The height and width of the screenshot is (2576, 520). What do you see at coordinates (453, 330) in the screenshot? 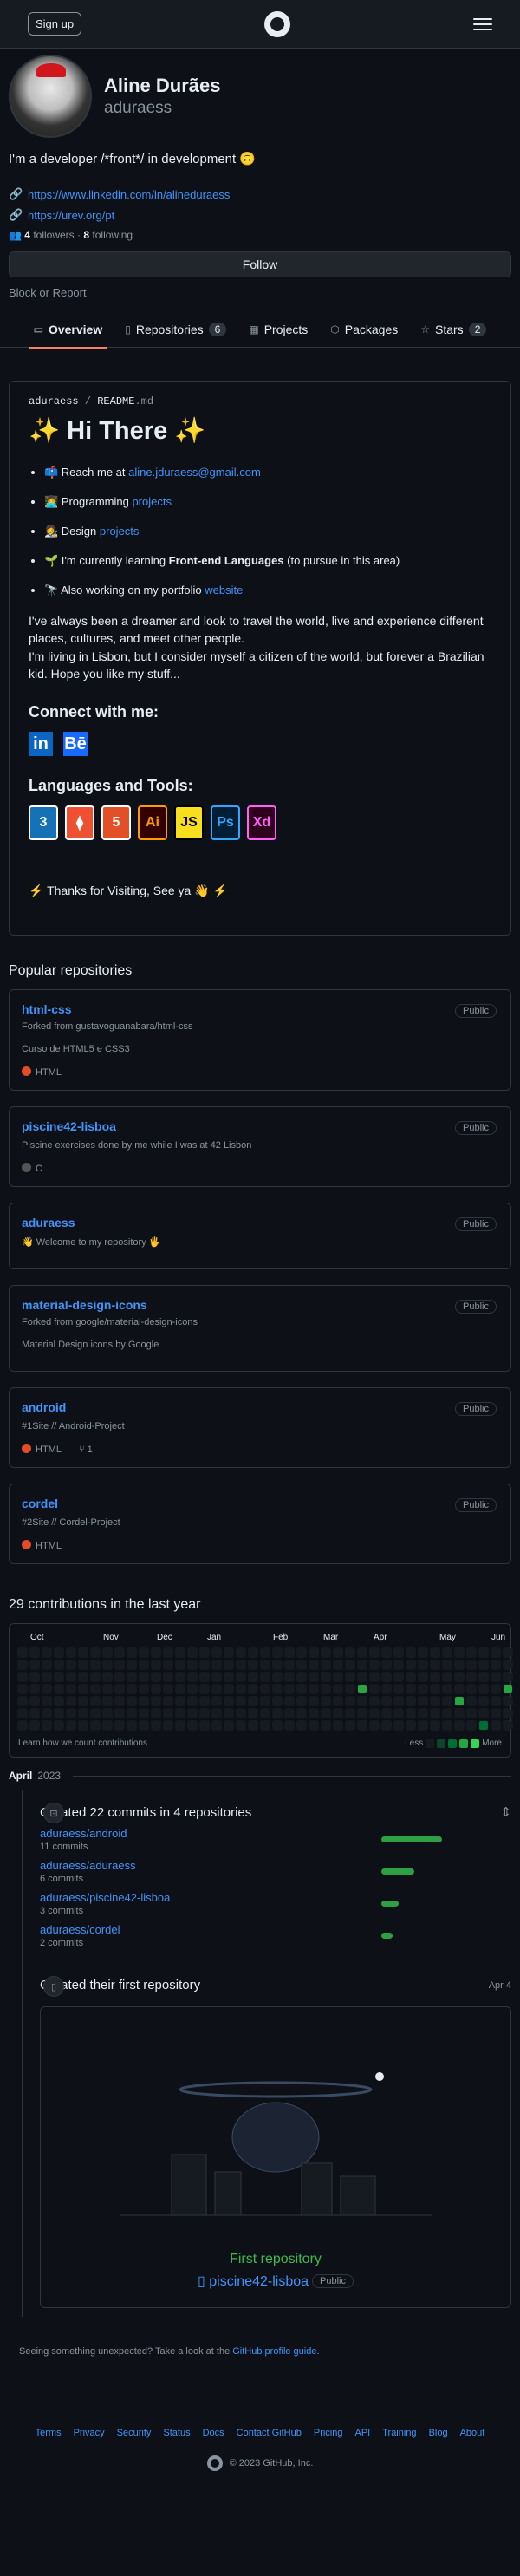
I see `tab-stars: ☆ Stars 2` at bounding box center [453, 330].